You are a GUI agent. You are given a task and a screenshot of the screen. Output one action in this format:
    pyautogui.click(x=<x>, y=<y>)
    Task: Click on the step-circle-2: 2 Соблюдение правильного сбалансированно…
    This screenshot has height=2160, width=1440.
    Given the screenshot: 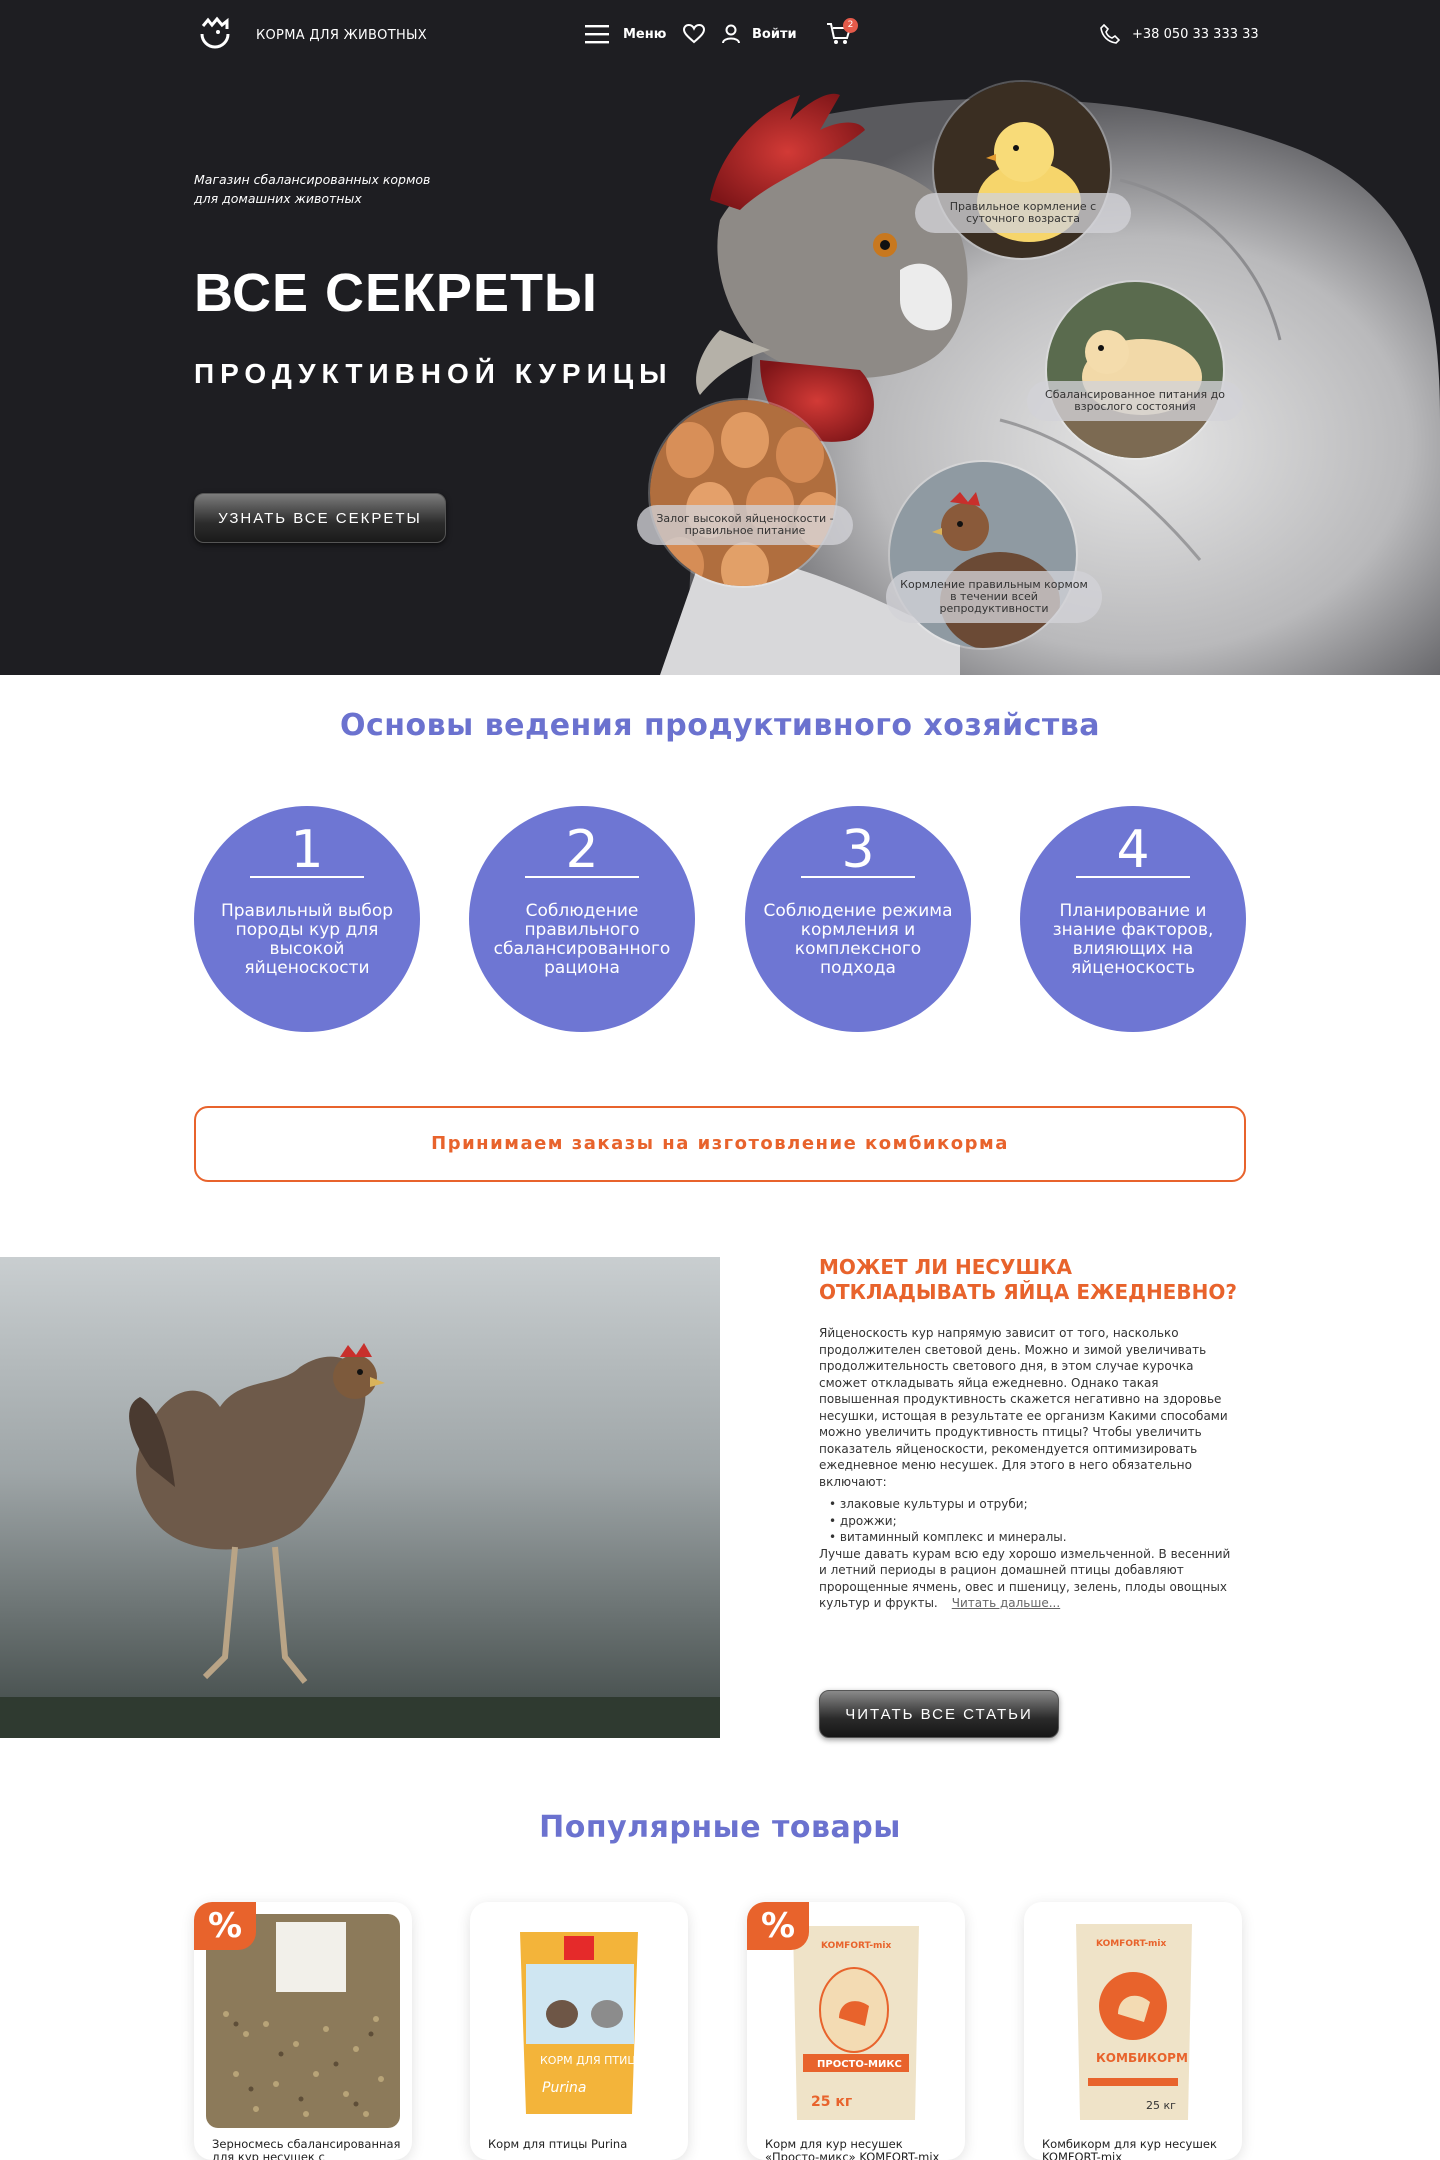 What is the action you would take?
    pyautogui.click(x=582, y=919)
    